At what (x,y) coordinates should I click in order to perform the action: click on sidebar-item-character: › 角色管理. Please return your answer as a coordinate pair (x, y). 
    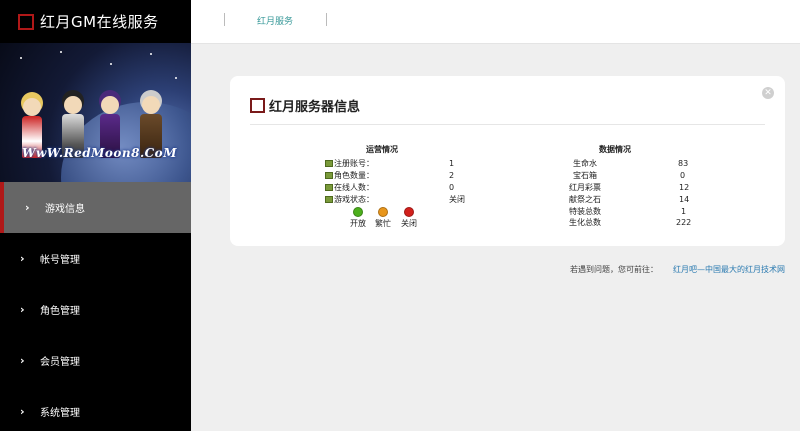
    Looking at the image, I should click on (95, 309).